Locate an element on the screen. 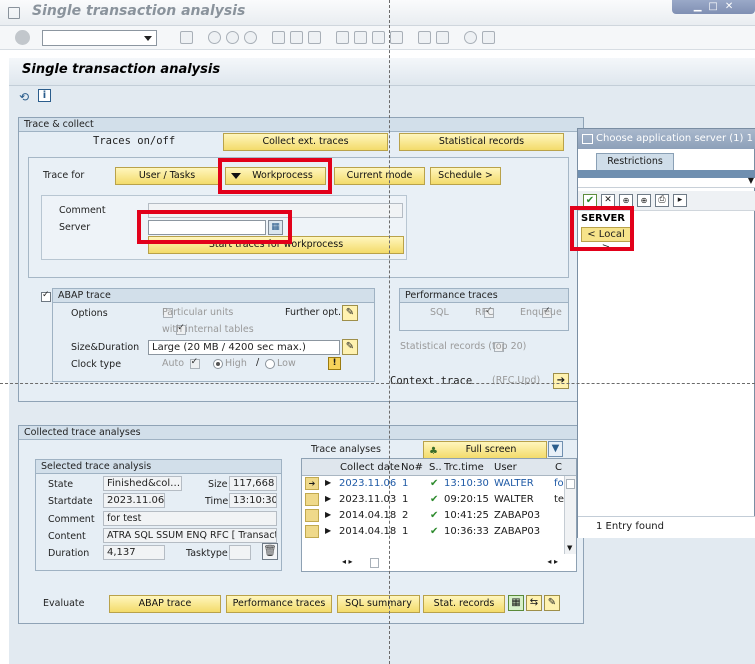 The image size is (755, 664). sql-label: SQL is located at coordinates (439, 312).